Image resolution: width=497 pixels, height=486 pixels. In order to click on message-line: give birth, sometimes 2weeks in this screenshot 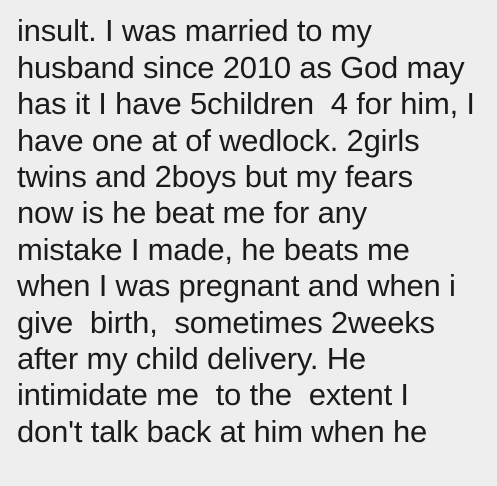, I will do `click(226, 322)`.